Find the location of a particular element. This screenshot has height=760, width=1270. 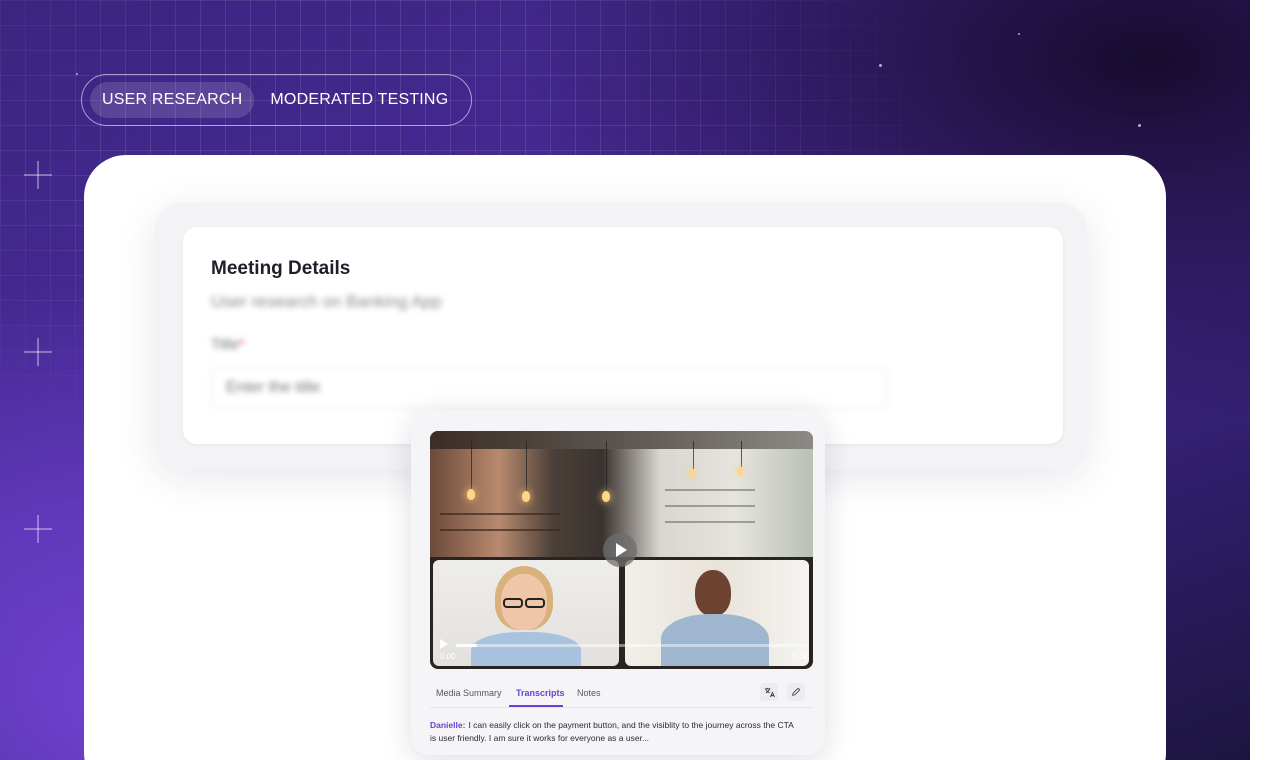

chip-user-research: USER RESEARCH is located at coordinates (172, 100).